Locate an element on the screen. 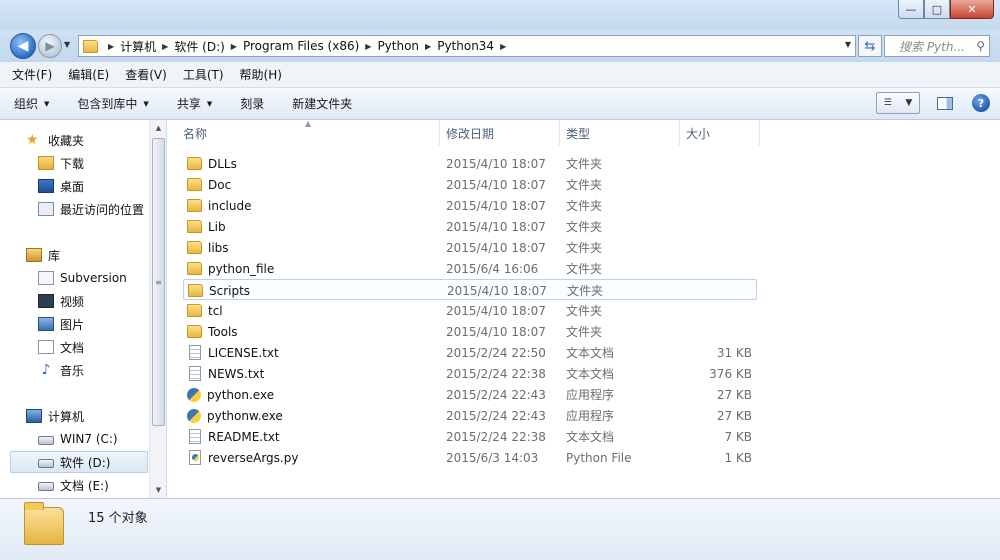 Image resolution: width=1000 pixels, height=560 pixels. column-date-header: 修改日期 is located at coordinates (500, 133).